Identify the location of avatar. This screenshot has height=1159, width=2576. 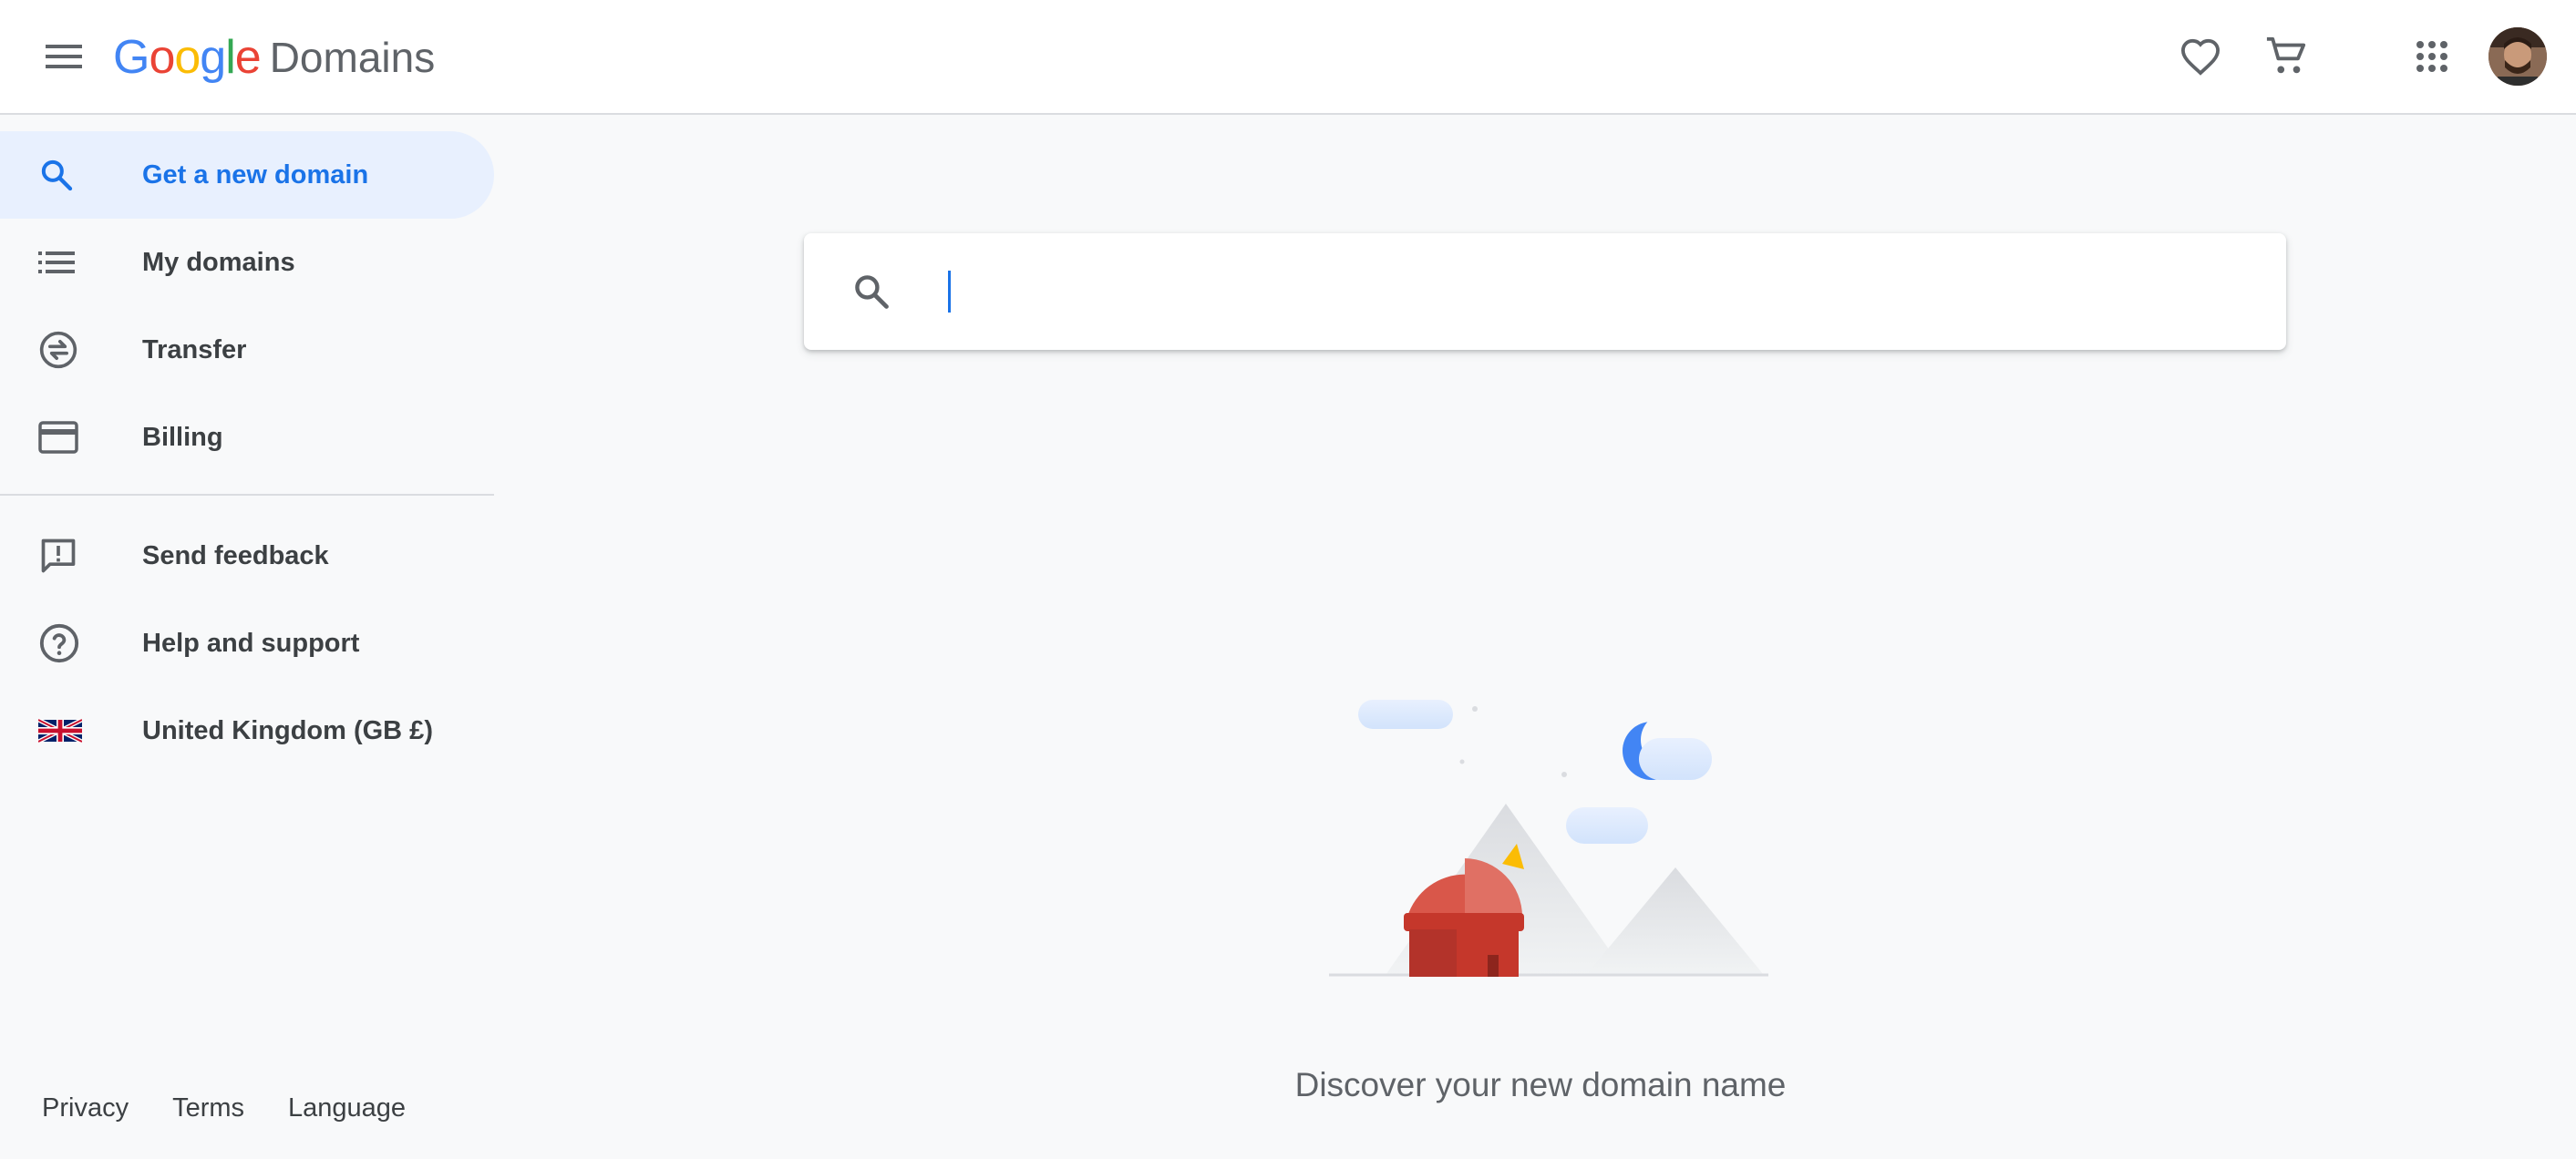
(2517, 57).